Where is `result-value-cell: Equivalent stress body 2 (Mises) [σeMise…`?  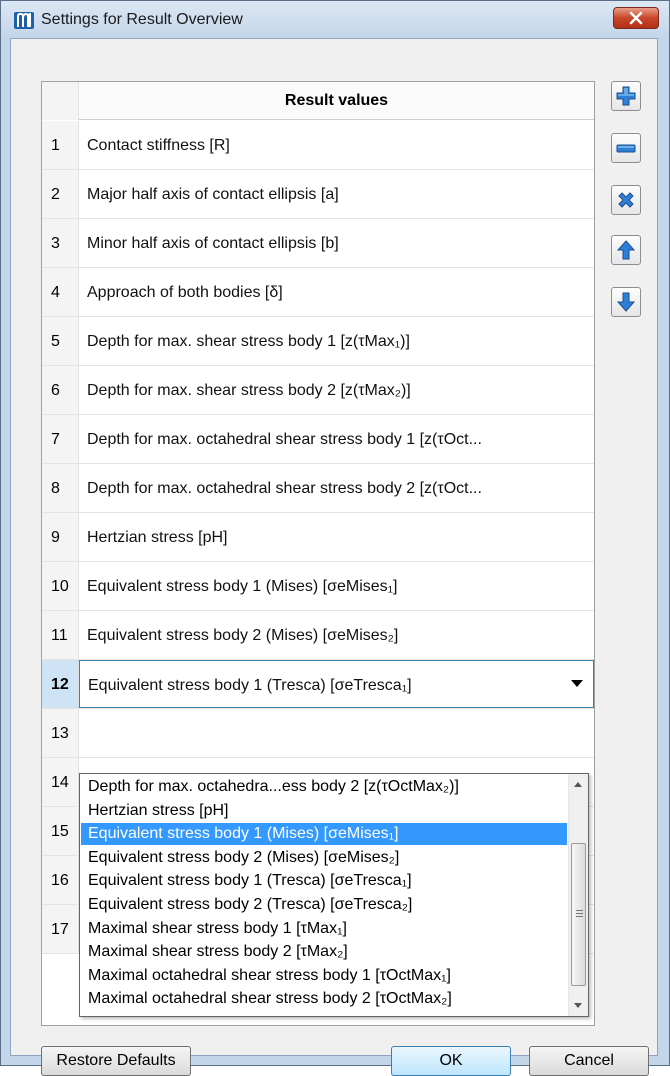 result-value-cell: Equivalent stress body 2 (Mises) [σeMise… is located at coordinates (337, 635).